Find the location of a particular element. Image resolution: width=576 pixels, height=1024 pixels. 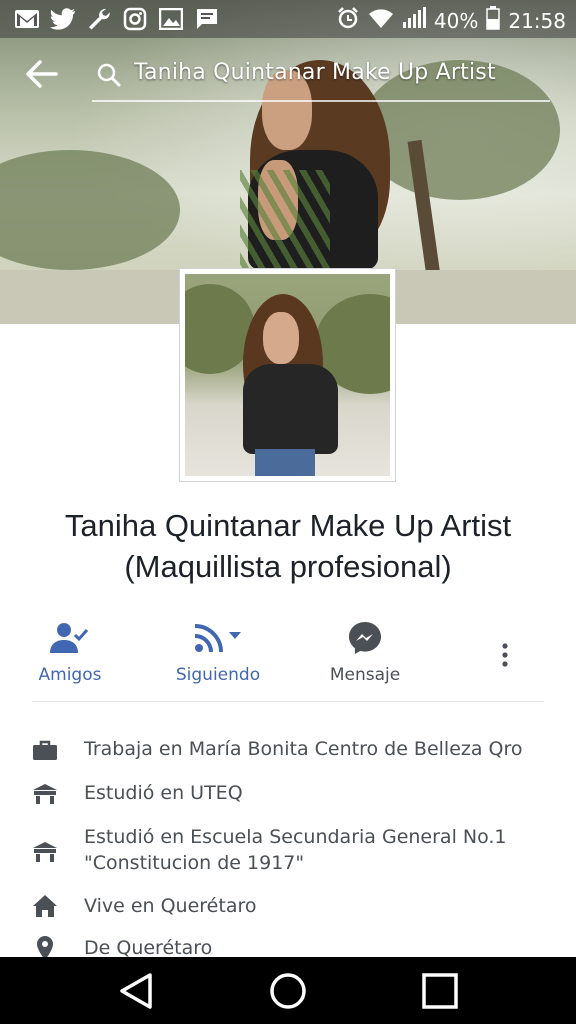

gallery-icon is located at coordinates (171, 19).